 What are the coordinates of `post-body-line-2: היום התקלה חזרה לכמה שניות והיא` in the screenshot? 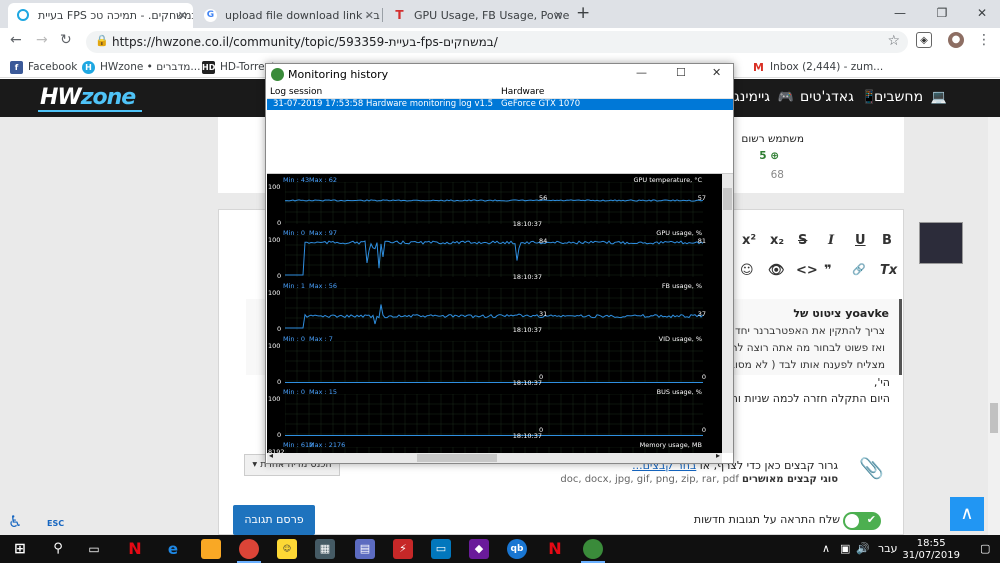 It's located at (805, 398).